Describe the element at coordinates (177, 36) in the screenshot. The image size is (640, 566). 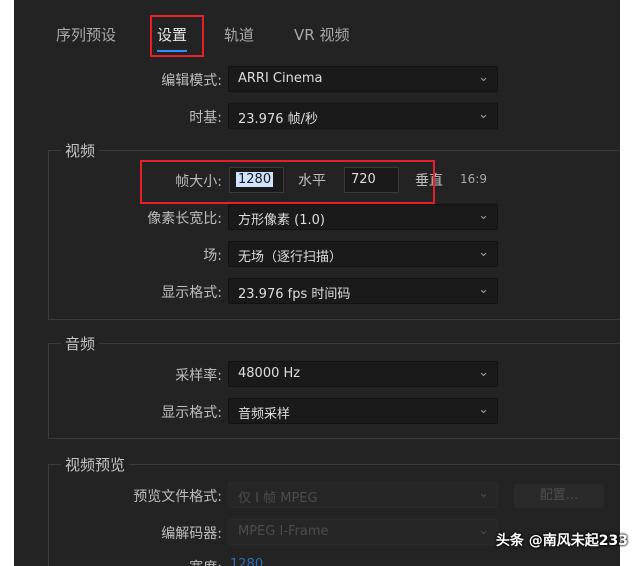
I see `tab-highlight-box` at that location.